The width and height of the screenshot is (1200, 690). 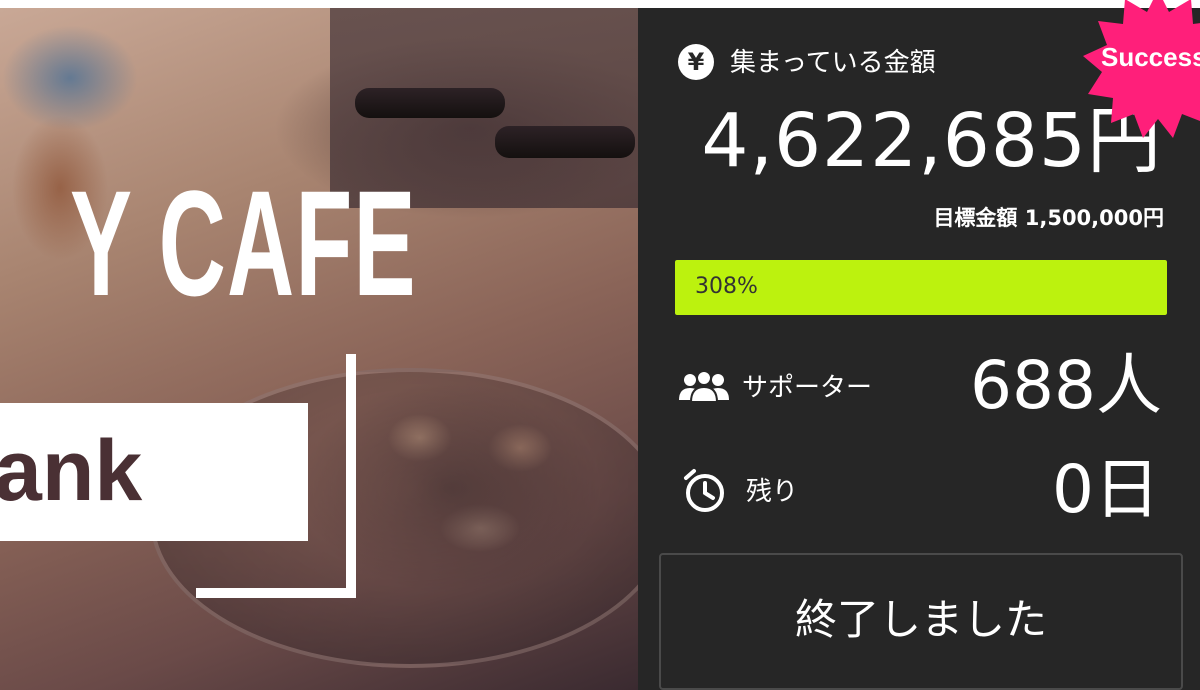 What do you see at coordinates (696, 62) in the screenshot?
I see `yen-icon: ¥` at bounding box center [696, 62].